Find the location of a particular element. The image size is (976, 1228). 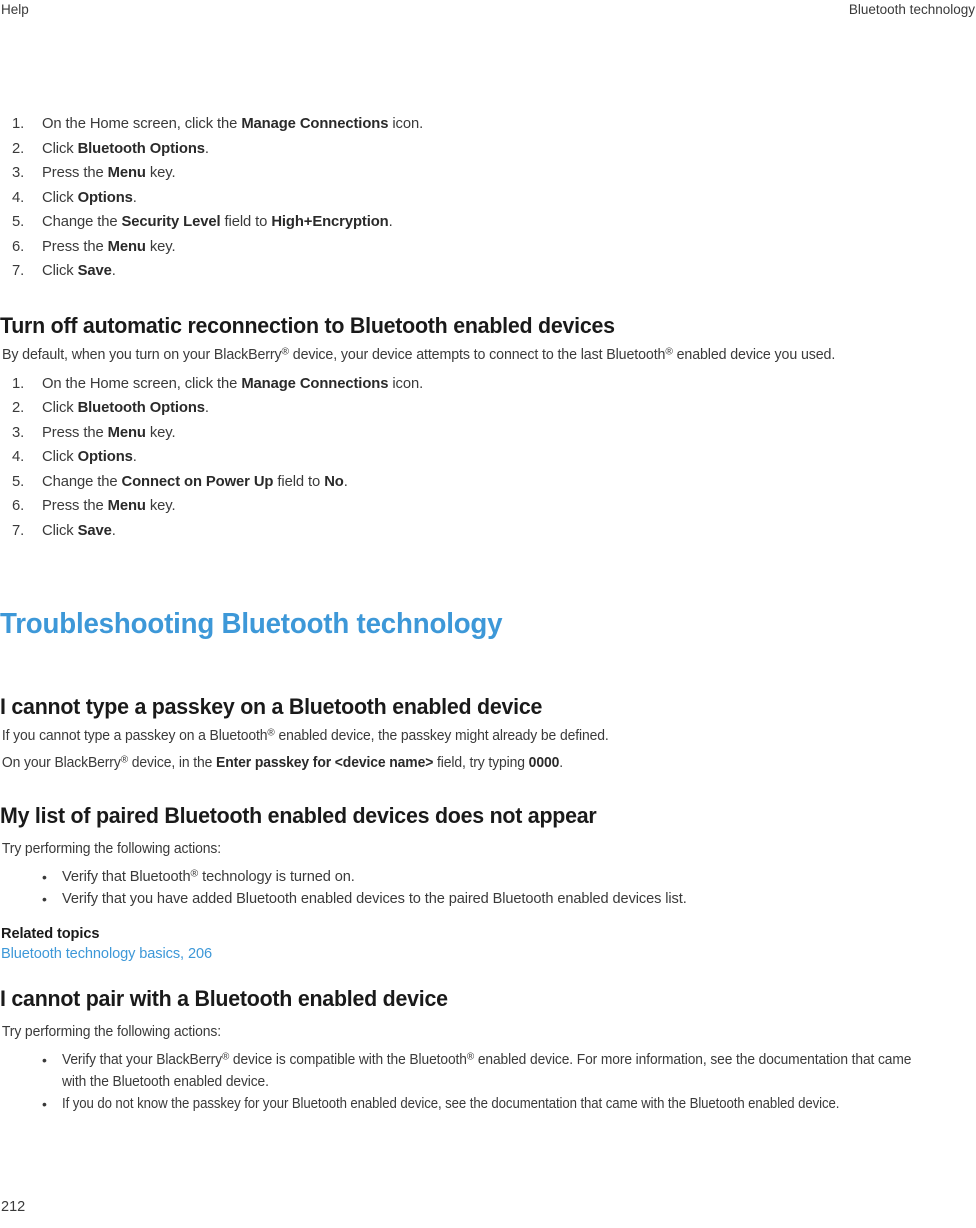

running-header: Help Bluetooth technology is located at coordinates (488, 12).